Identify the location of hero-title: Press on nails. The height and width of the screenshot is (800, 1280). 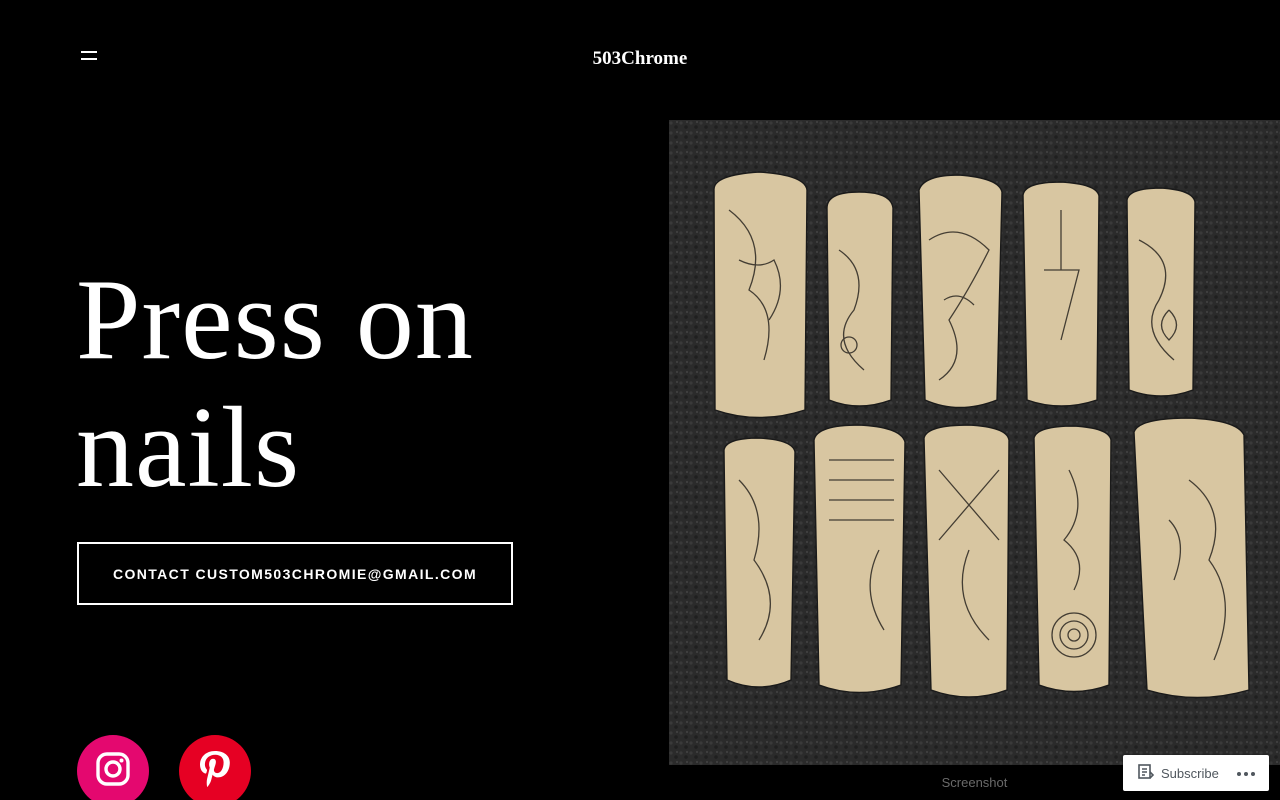
(275, 384).